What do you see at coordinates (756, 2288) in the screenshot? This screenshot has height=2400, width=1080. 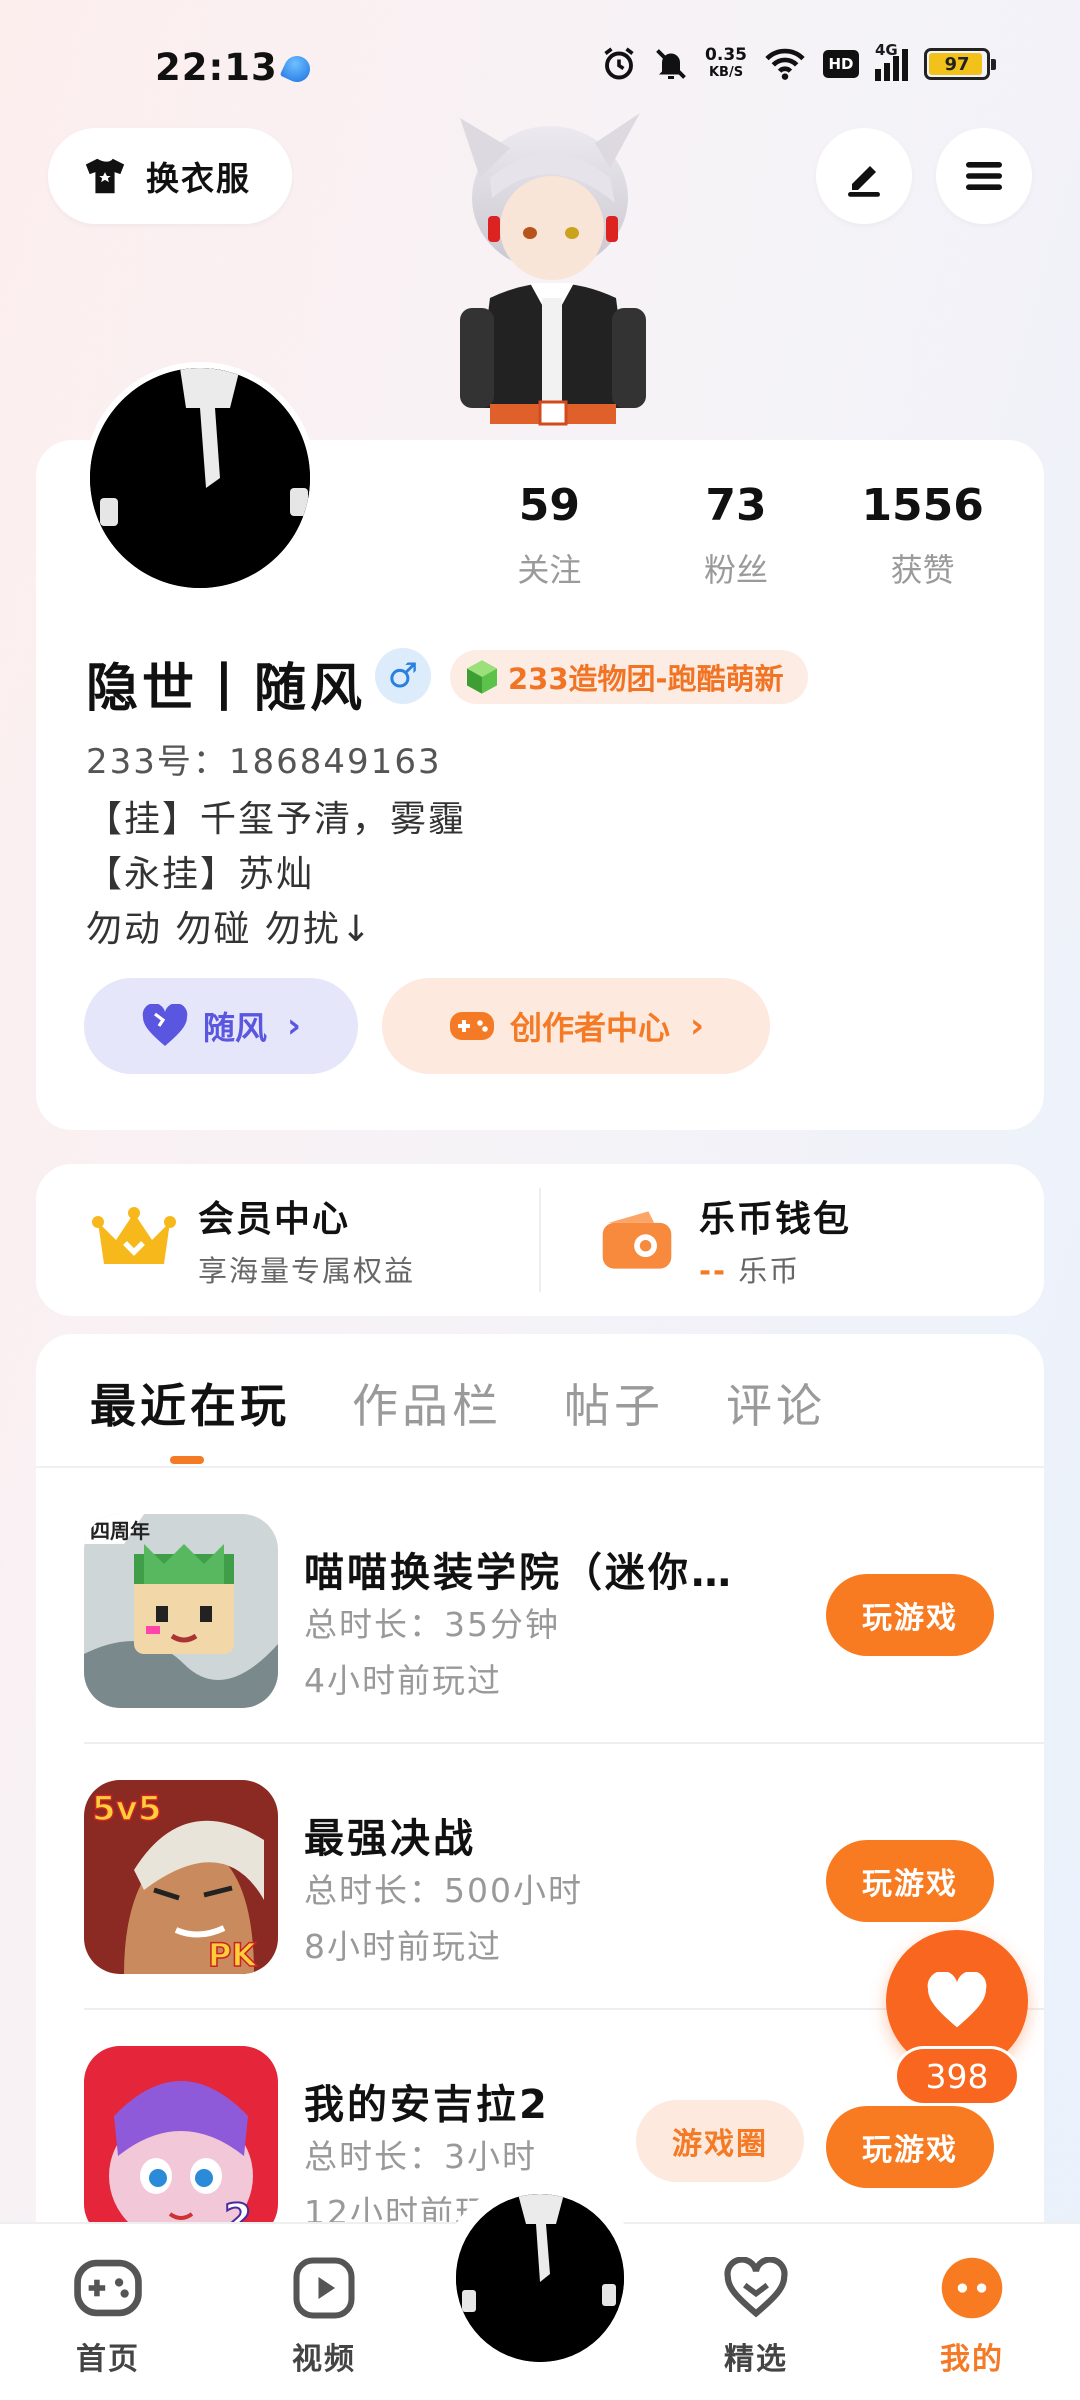 I see `heart-outline-icon` at bounding box center [756, 2288].